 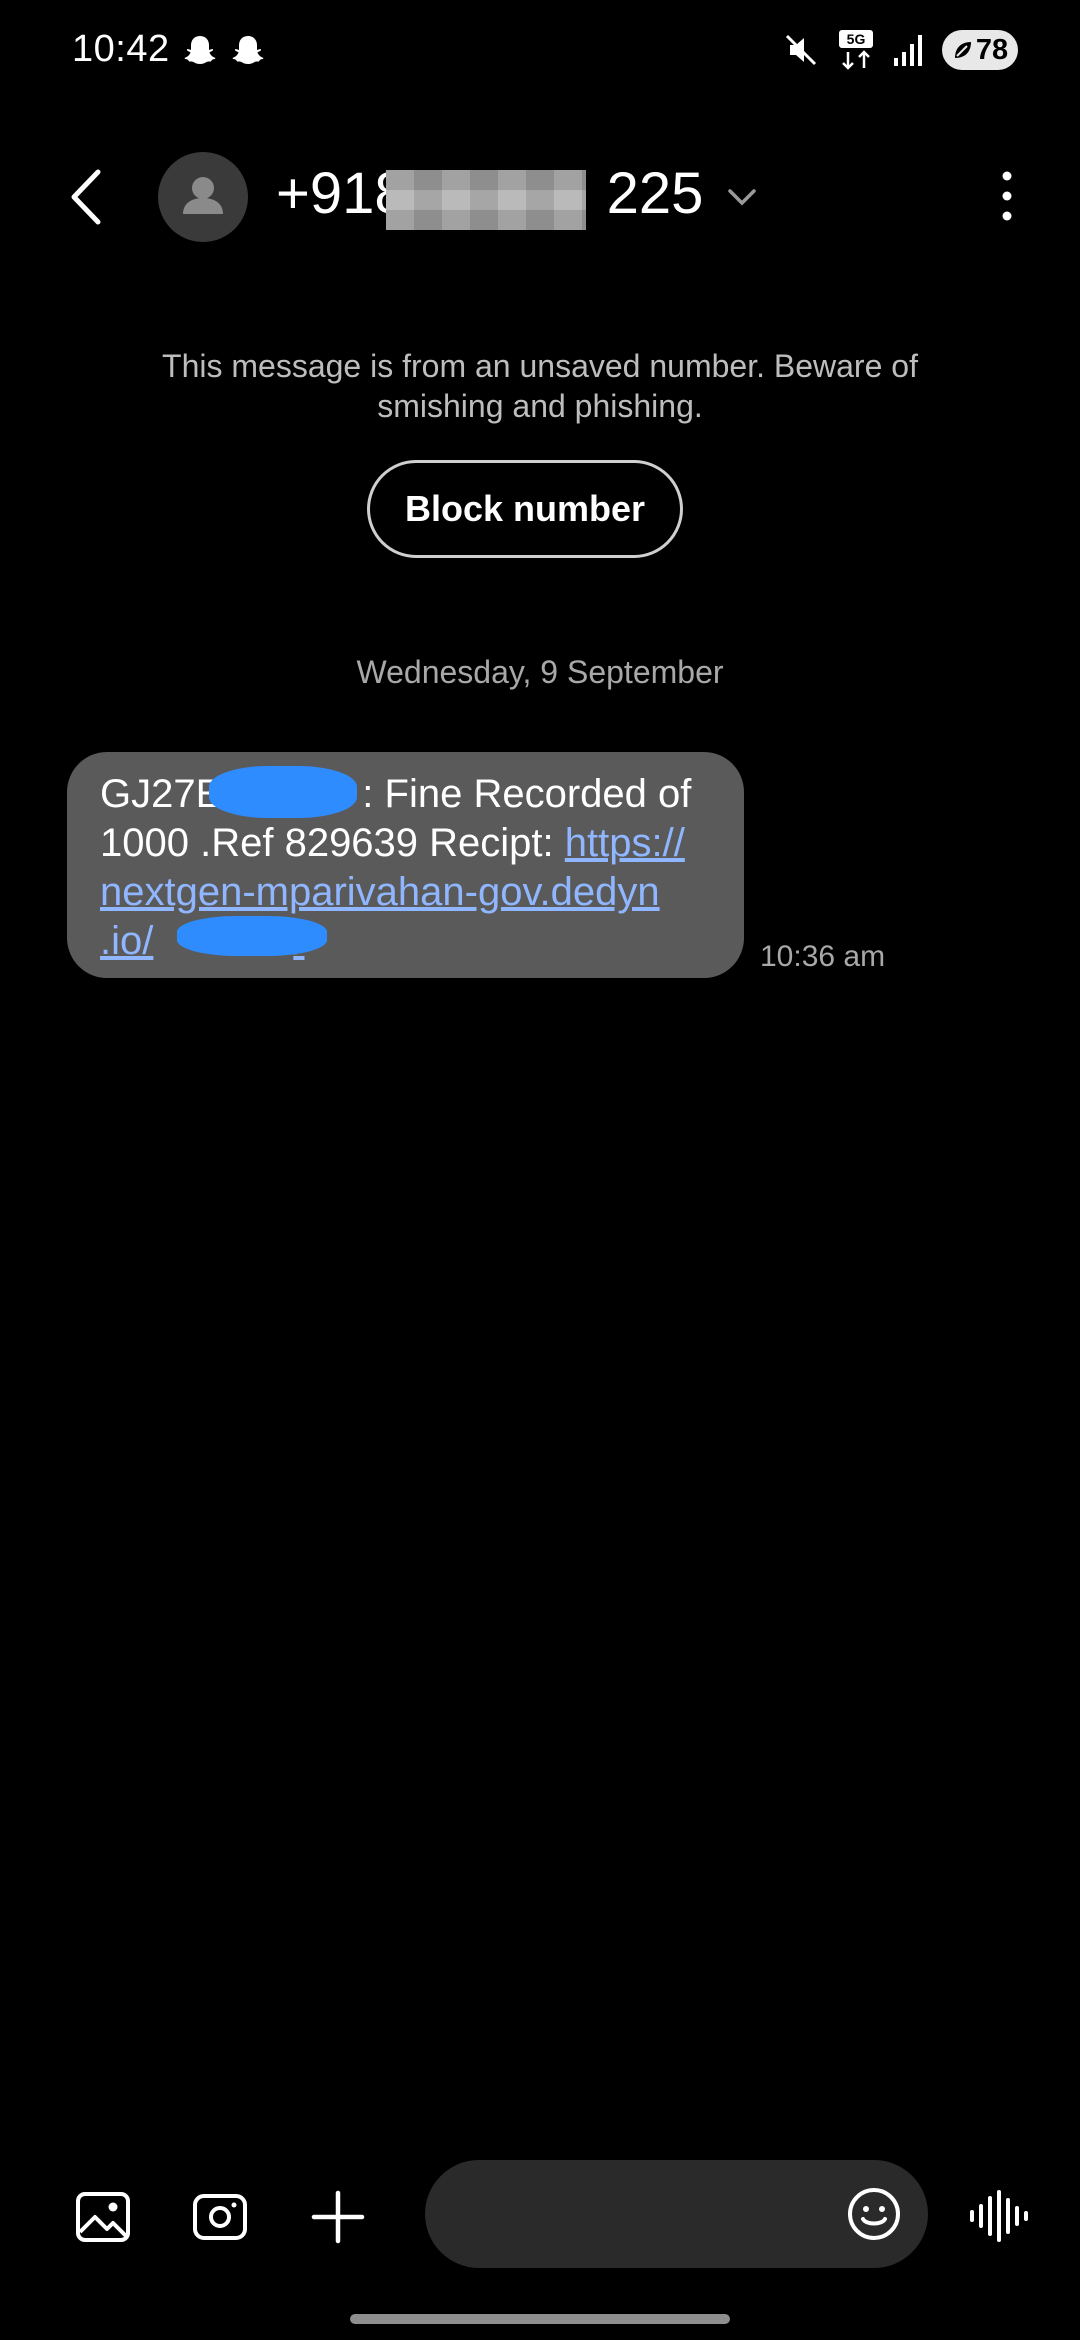 What do you see at coordinates (742, 197) in the screenshot?
I see `chevron-down-icon` at bounding box center [742, 197].